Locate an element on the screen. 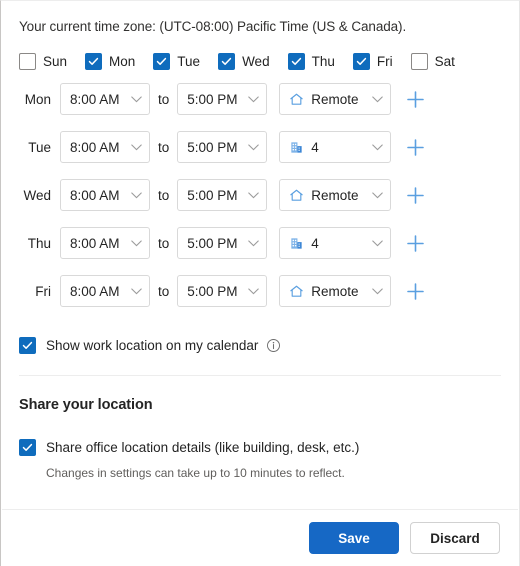  schedule-day-label: Thu is located at coordinates (39, 243).